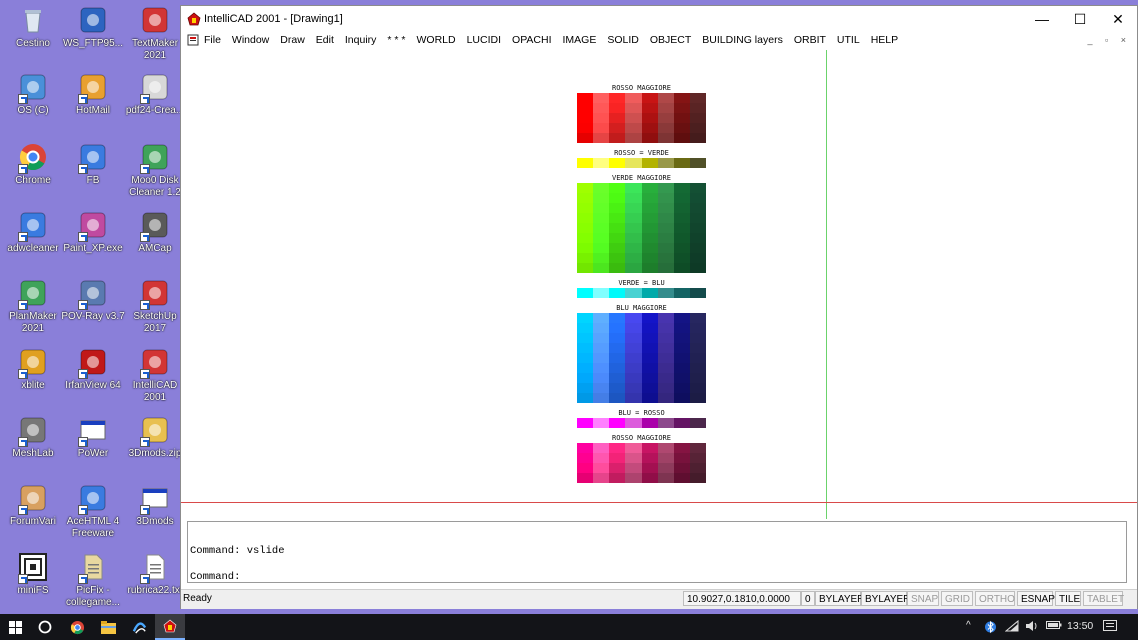  What do you see at coordinates (670, 40) in the screenshot?
I see `menu-item-object: OBJECT` at bounding box center [670, 40].